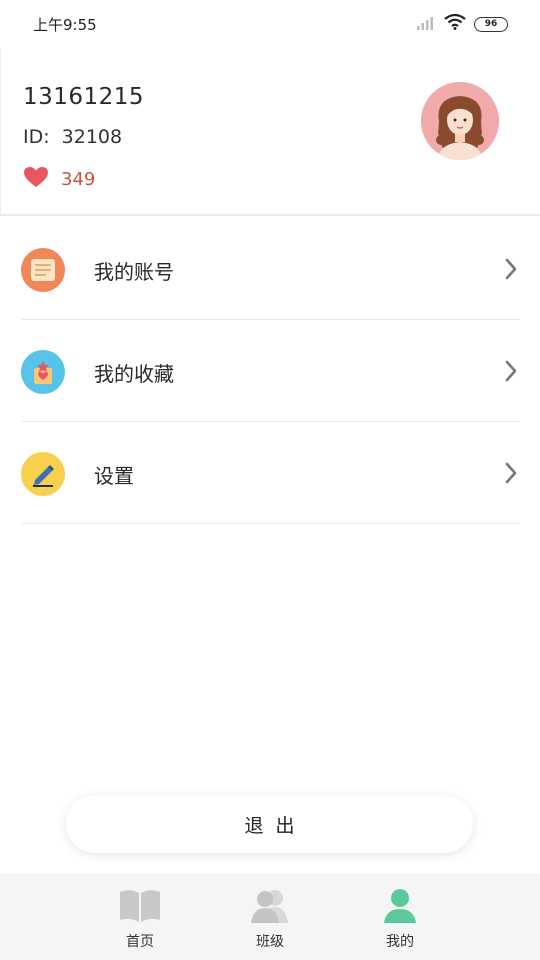  What do you see at coordinates (460, 121) in the screenshot?
I see `avatar` at bounding box center [460, 121].